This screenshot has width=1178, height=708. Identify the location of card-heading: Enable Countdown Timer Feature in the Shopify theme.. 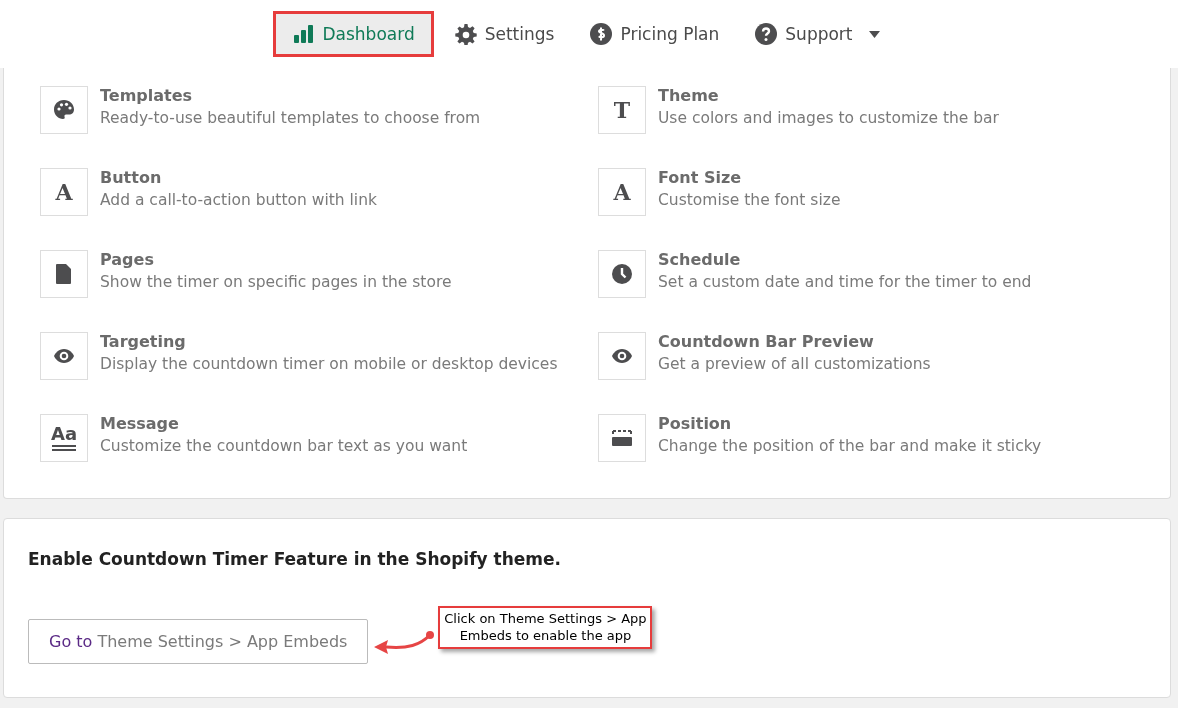
(295, 559).